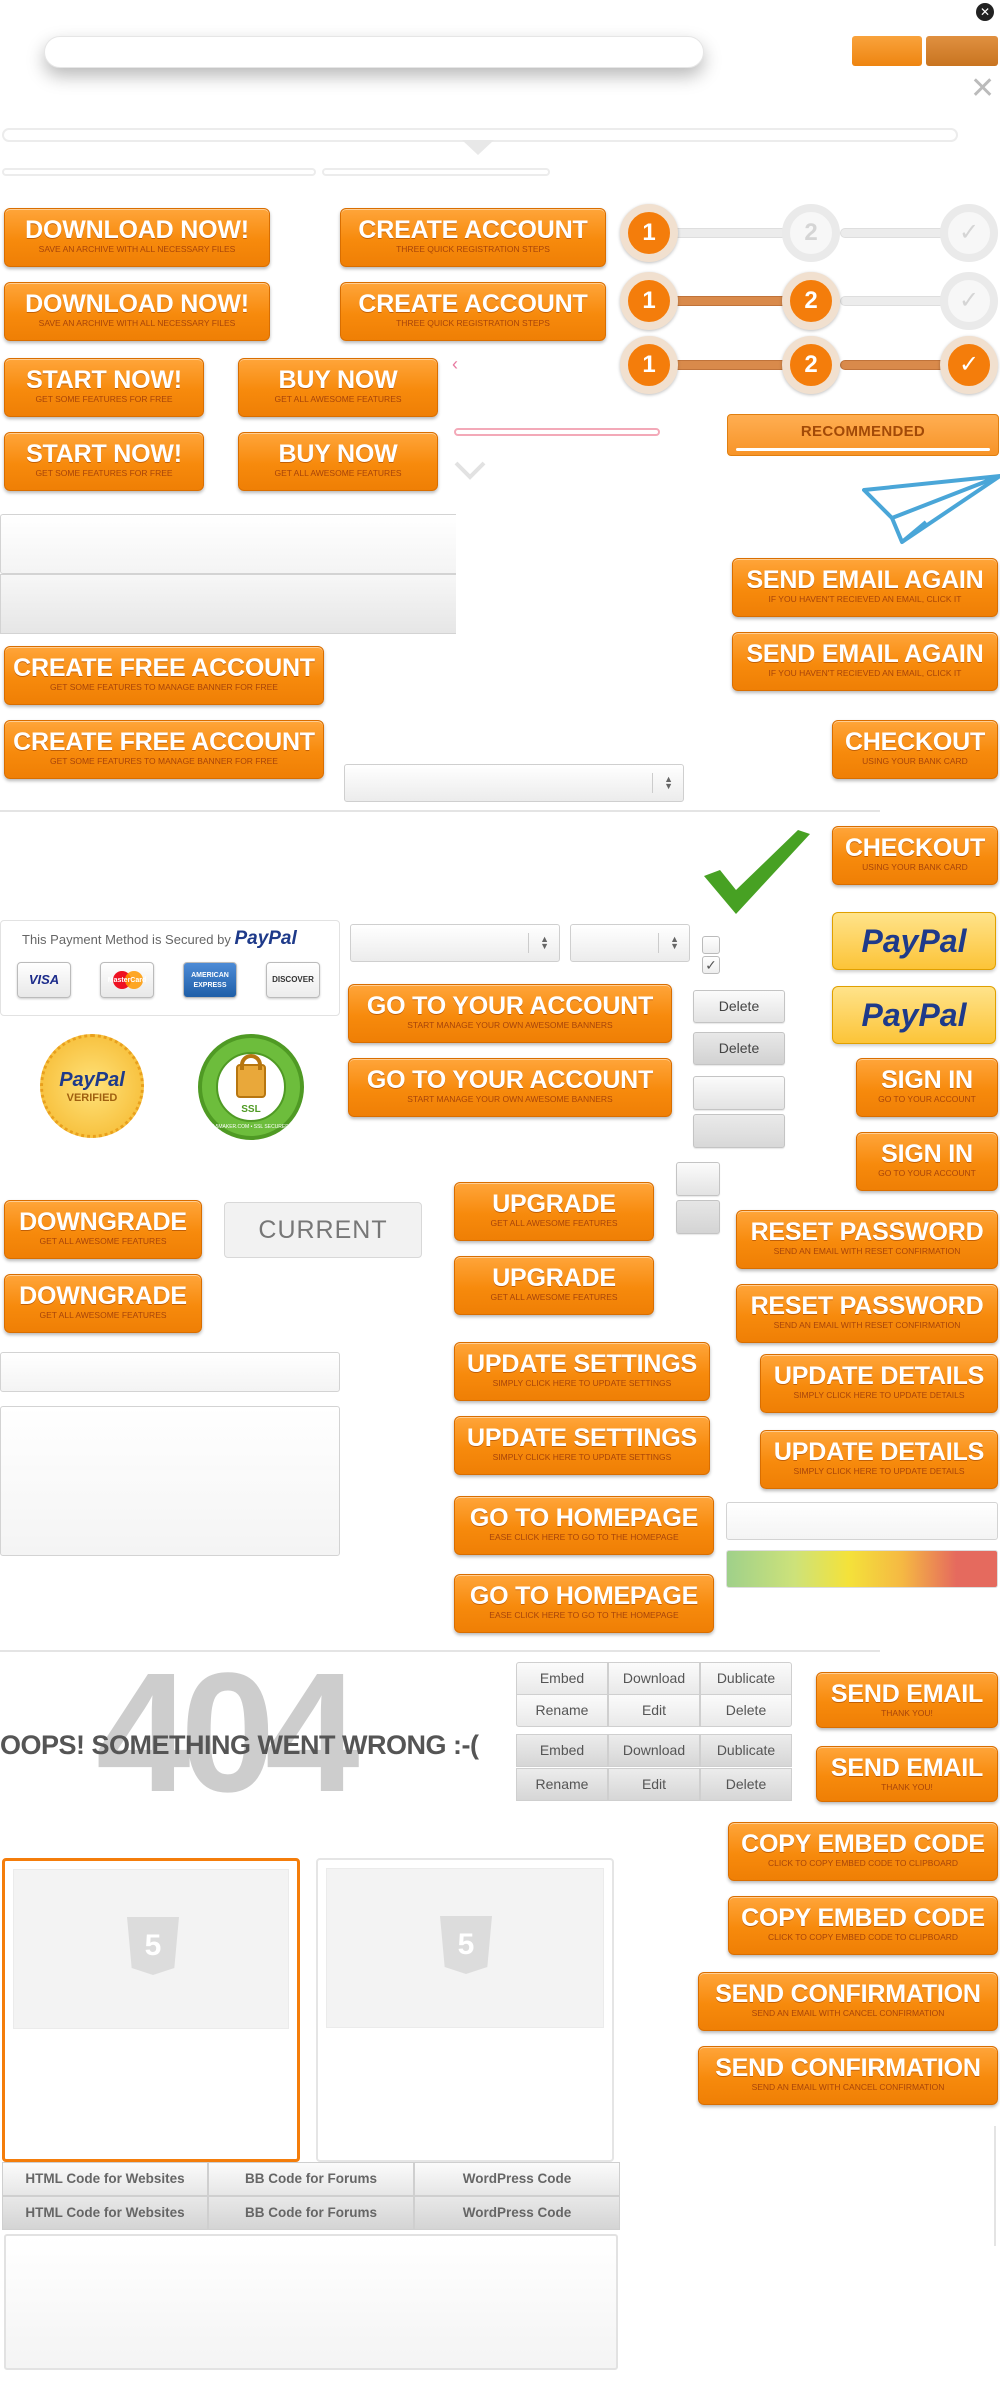 The height and width of the screenshot is (2400, 1000). I want to click on start-now-button-hover: START NOW! GET SOME FEATURES FOR FREE, so click(104, 461).